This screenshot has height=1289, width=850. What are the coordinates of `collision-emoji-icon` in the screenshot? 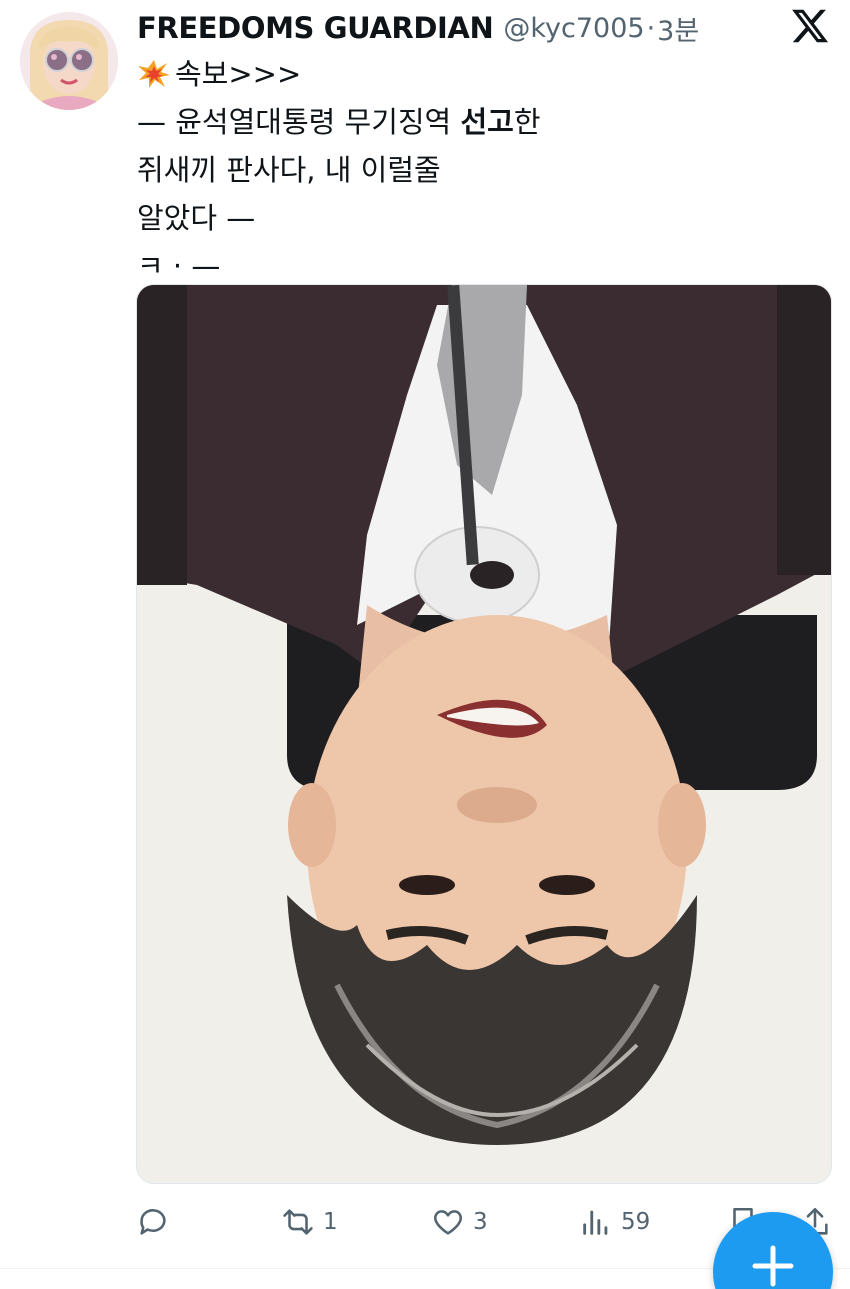 It's located at (154, 74).